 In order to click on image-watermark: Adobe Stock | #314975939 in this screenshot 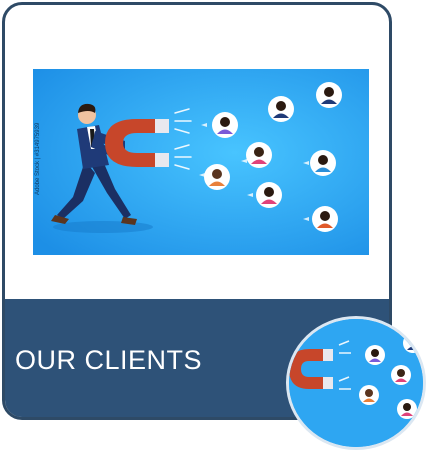, I will do `click(38, 158)`.